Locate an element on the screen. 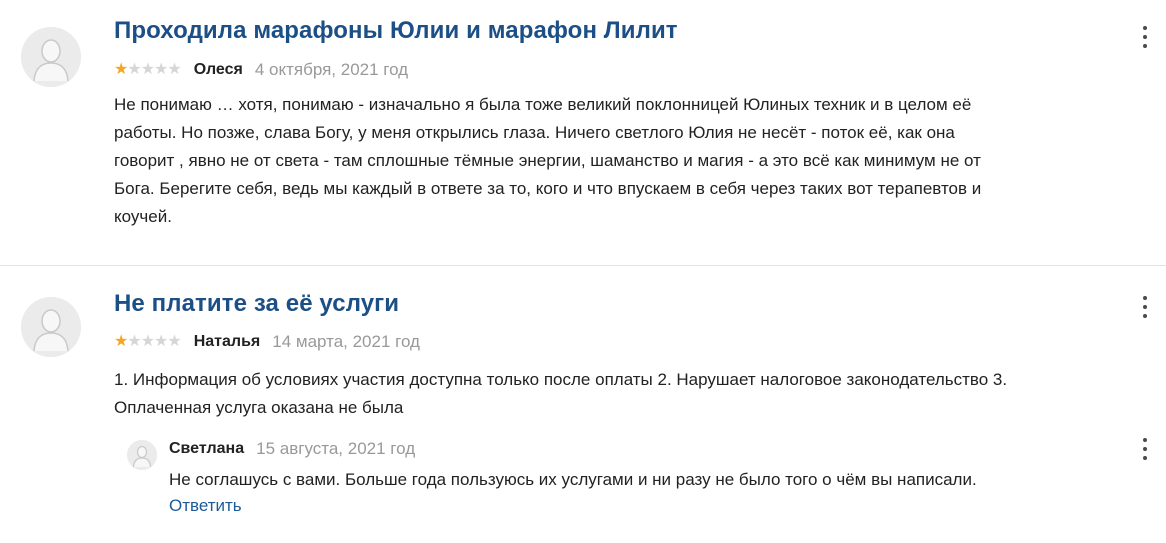 The width and height of the screenshot is (1166, 543). review-date: 14 марта, 2021 год is located at coordinates (346, 341).